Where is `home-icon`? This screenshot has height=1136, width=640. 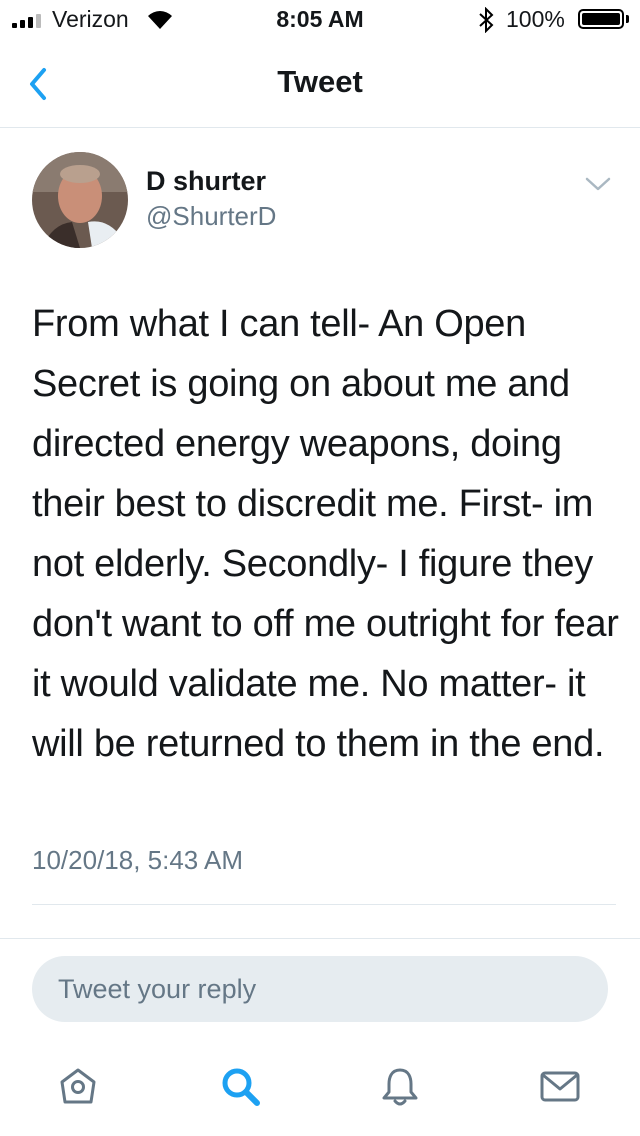
home-icon is located at coordinates (78, 1086).